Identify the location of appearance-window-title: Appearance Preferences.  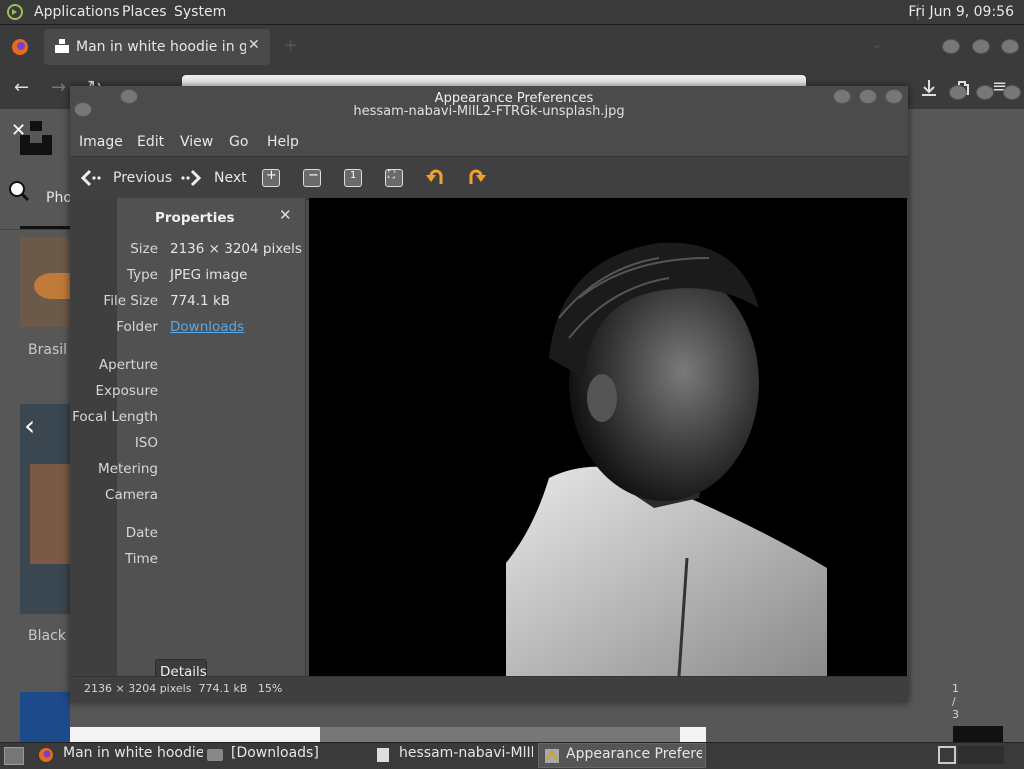
(514, 98).